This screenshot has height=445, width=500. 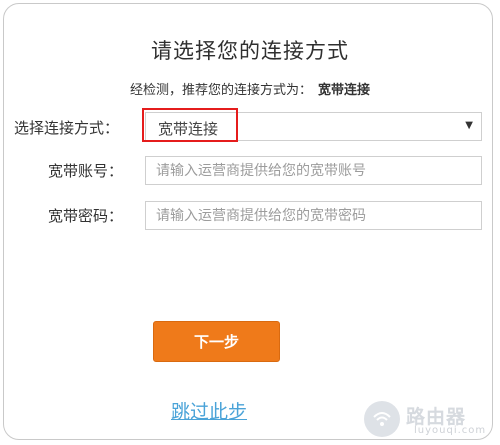 I want to click on dropdown-arrow-icon: ▼, so click(x=469, y=125).